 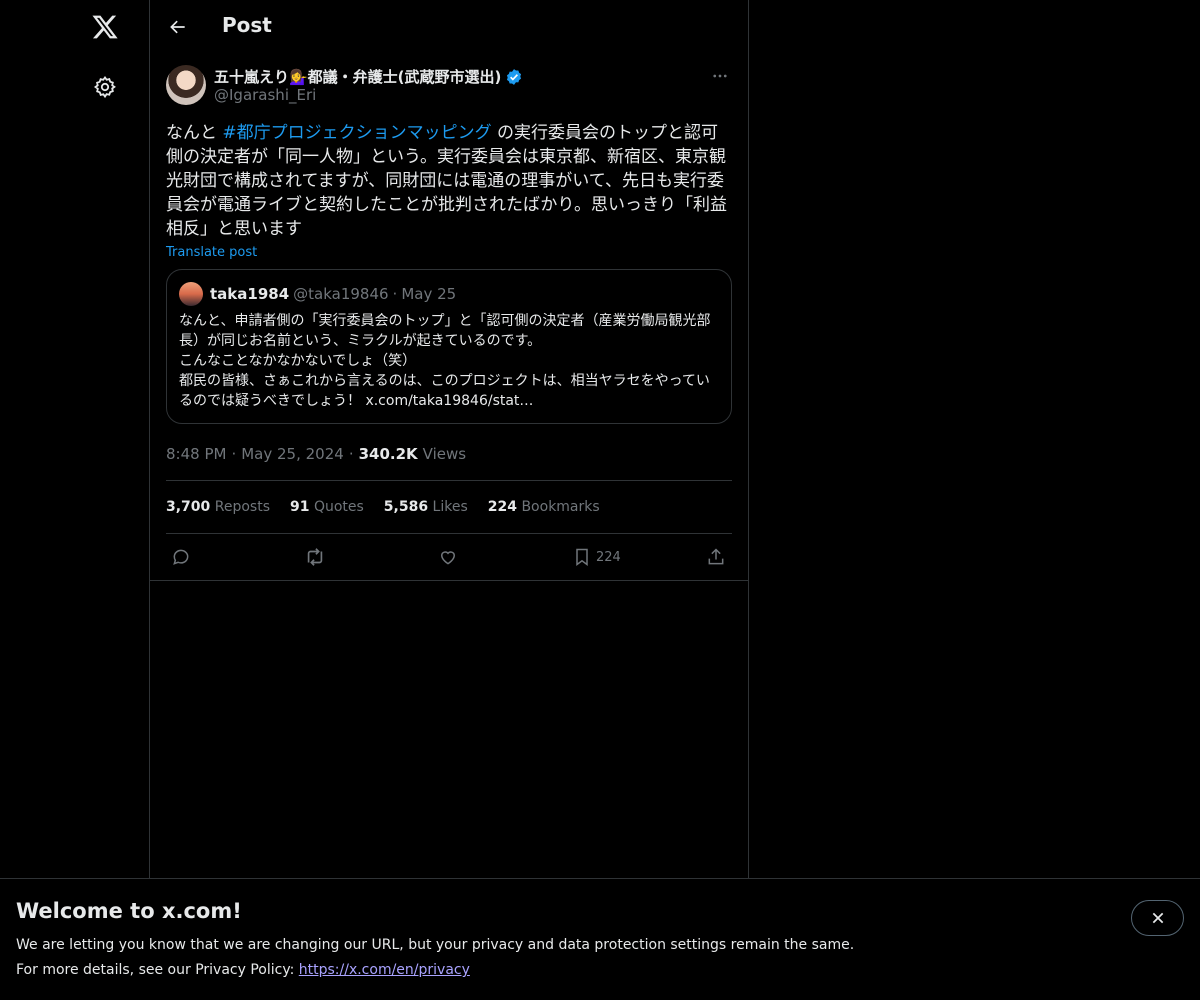 I want to click on more-button, so click(x=720, y=76).